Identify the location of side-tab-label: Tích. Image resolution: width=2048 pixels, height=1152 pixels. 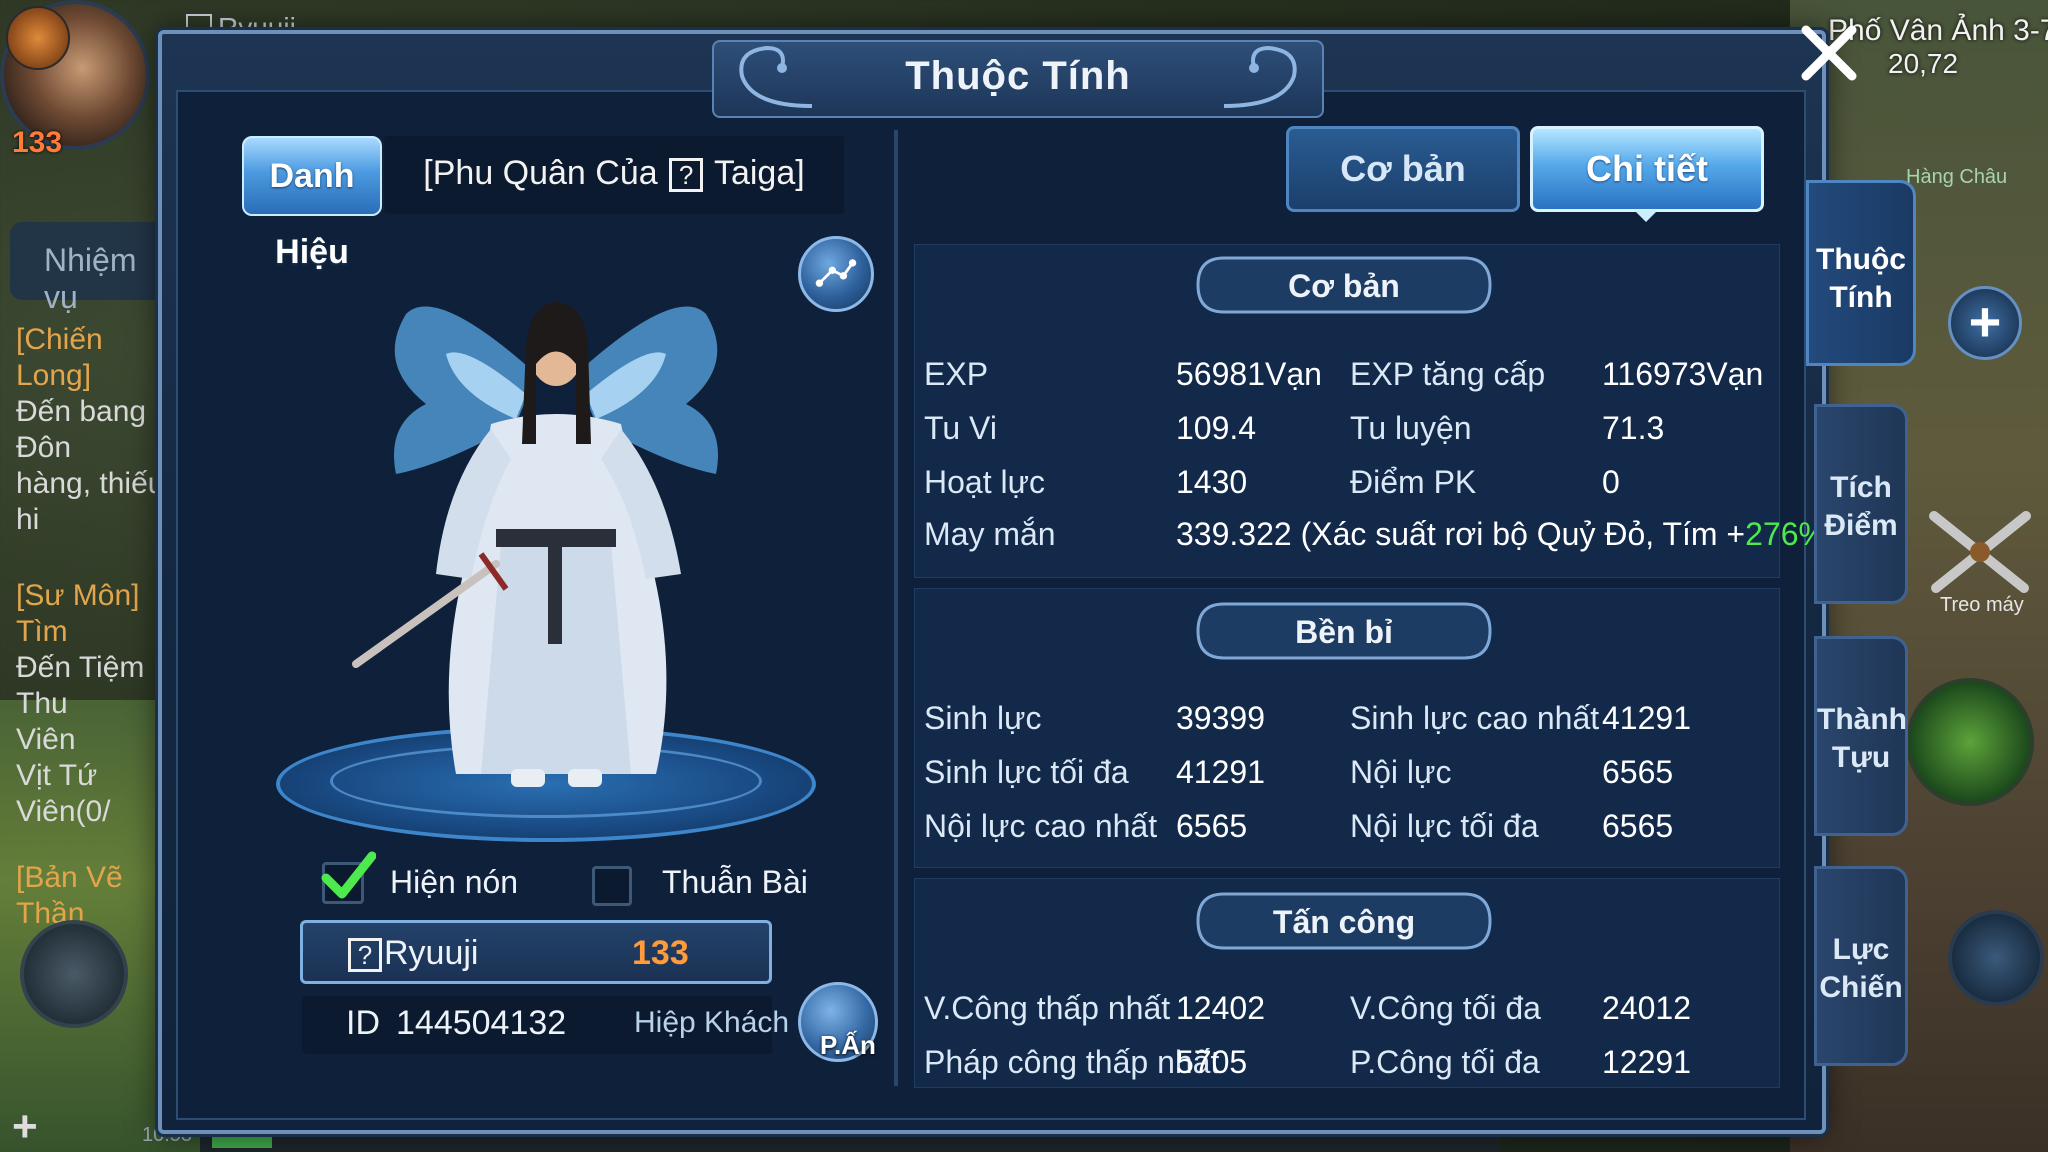
(1861, 487).